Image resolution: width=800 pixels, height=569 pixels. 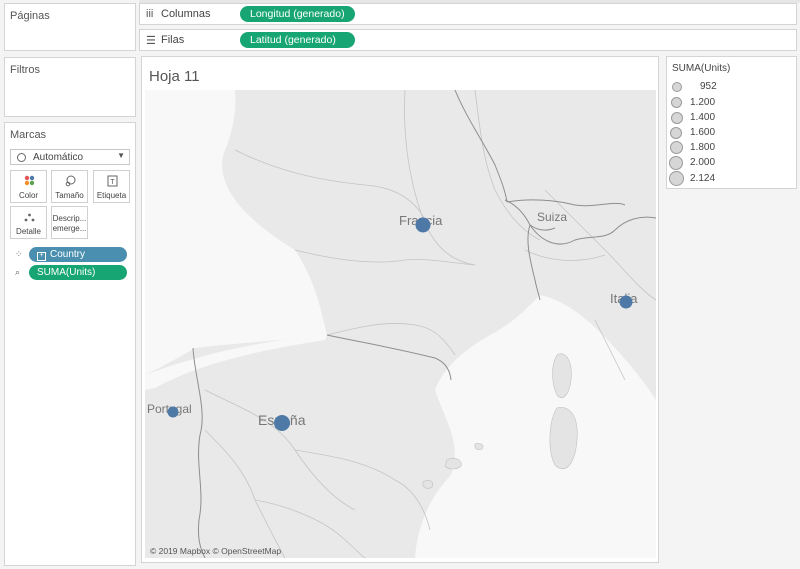 I want to click on label-switzerland: Suiza, so click(x=552, y=217).